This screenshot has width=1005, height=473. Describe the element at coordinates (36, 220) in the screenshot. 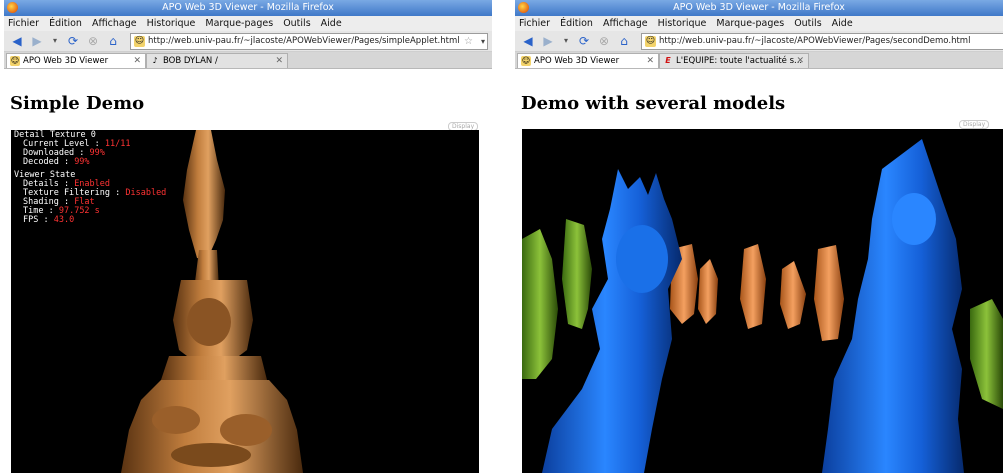

I see `hud-label: FPS :` at that location.